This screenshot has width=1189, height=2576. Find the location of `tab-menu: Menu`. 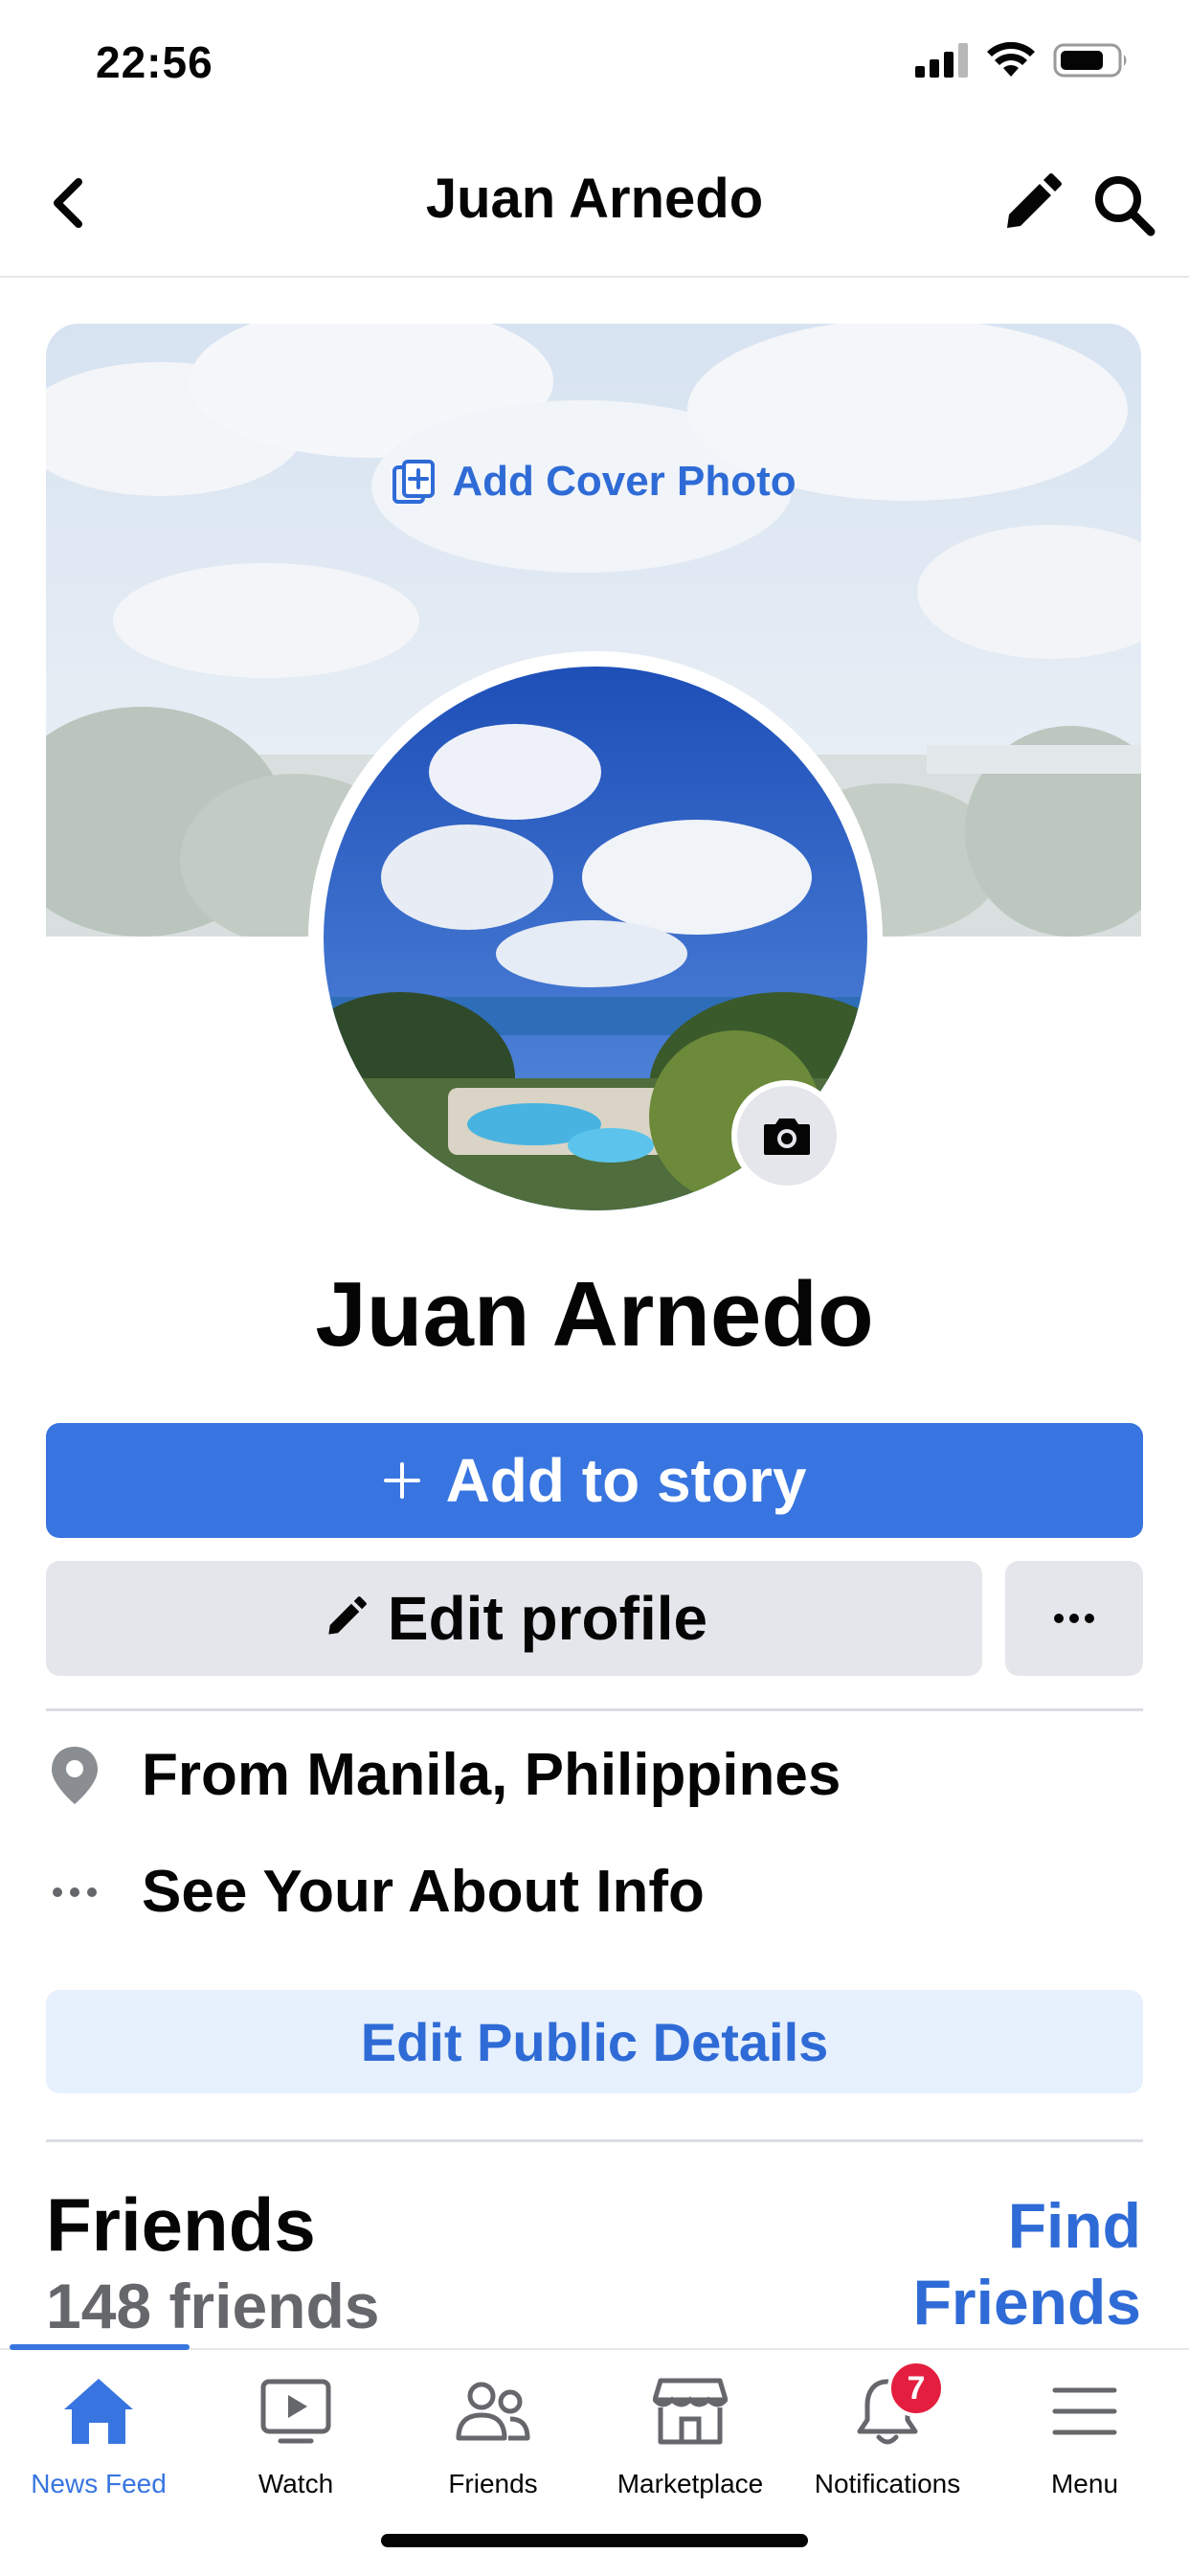

tab-menu: Menu is located at coordinates (1084, 2435).